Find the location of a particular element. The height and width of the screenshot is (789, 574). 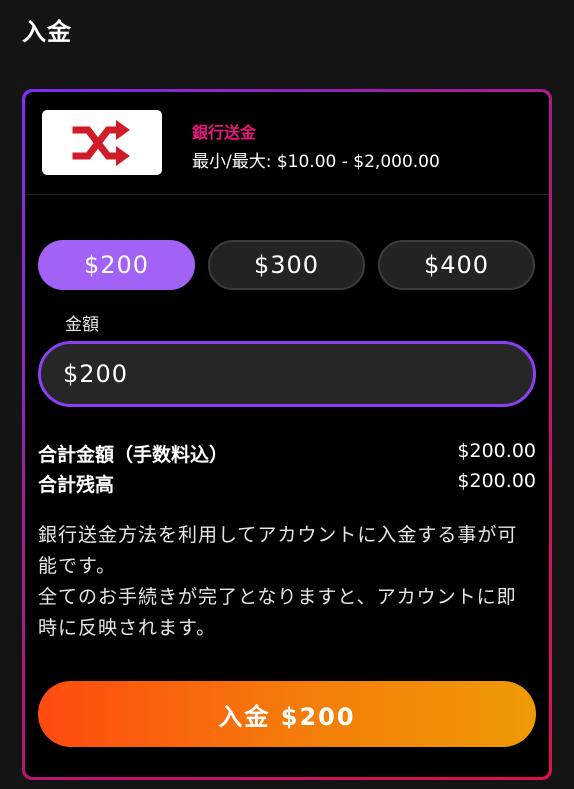

total-value: $200.00 is located at coordinates (496, 451).